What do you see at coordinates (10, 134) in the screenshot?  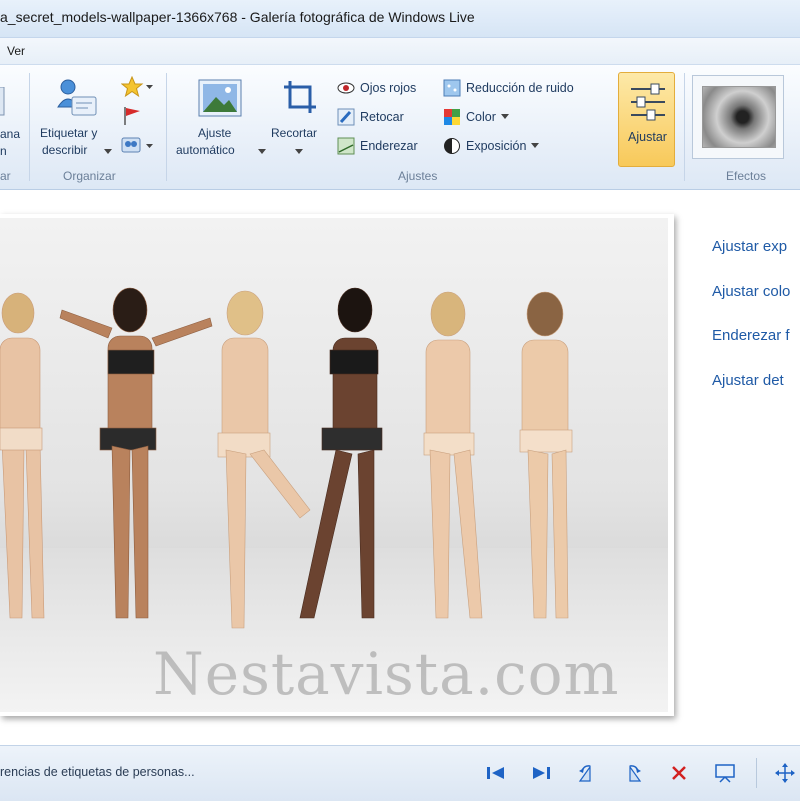 I see `left-button-label-1: ana` at bounding box center [10, 134].